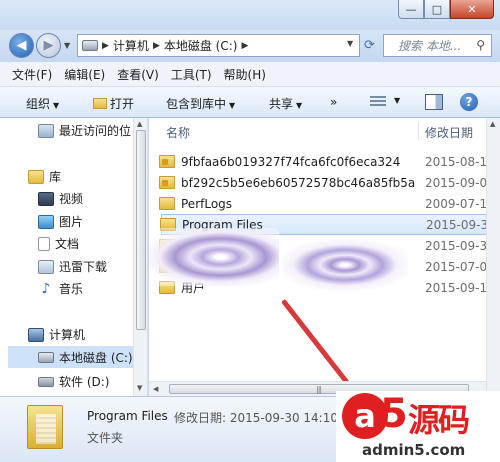  I want to click on nav-documents: 文档, so click(58, 243).